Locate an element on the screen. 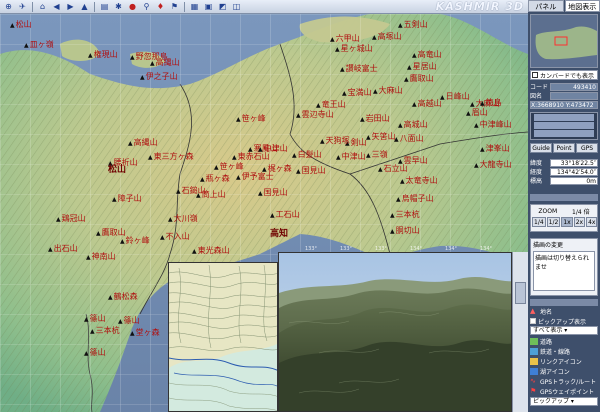 This screenshot has width=600, height=412. layer-gps-track: ∿ GPSトラック/ルート is located at coordinates (564, 381).